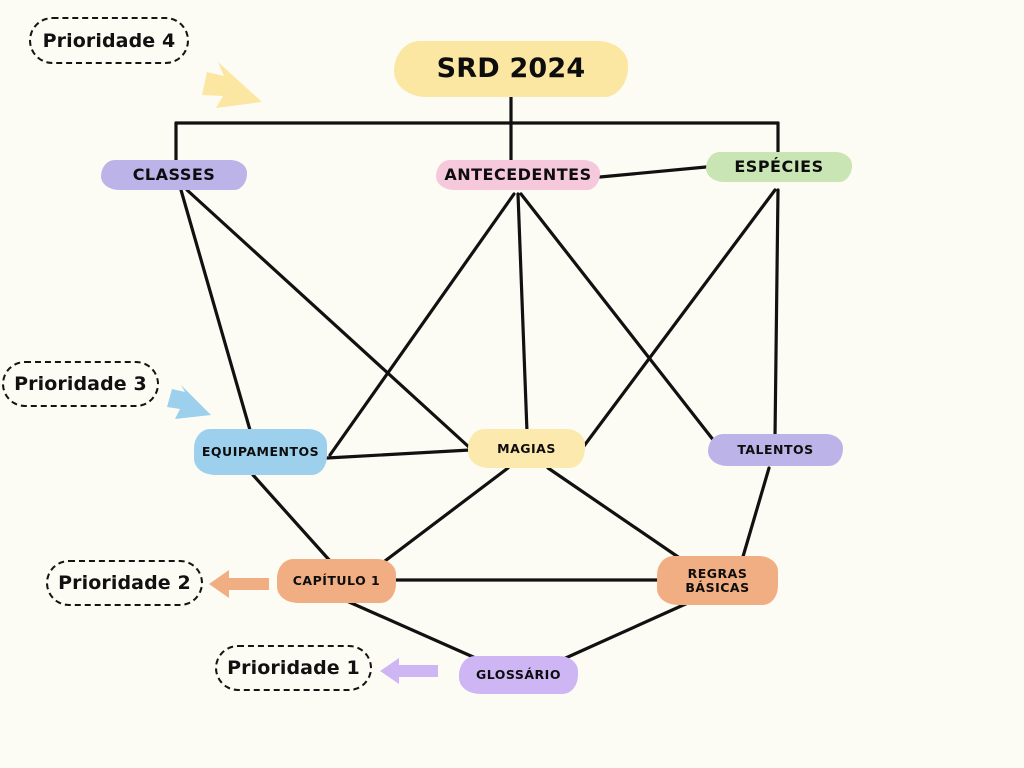  I want to click on edge-antecedentes-magias, so click(522, 313).